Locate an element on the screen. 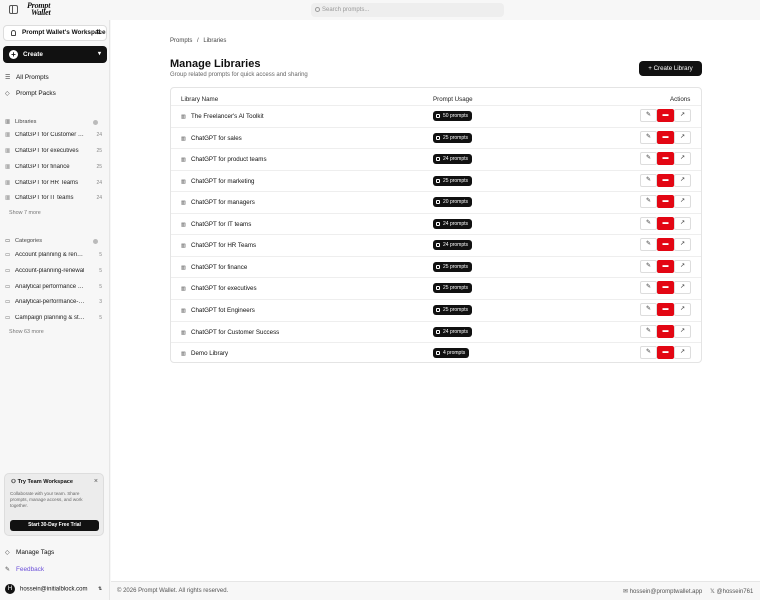 This screenshot has width=760, height=600. chevron-down-icon: ▾ is located at coordinates (99, 54).